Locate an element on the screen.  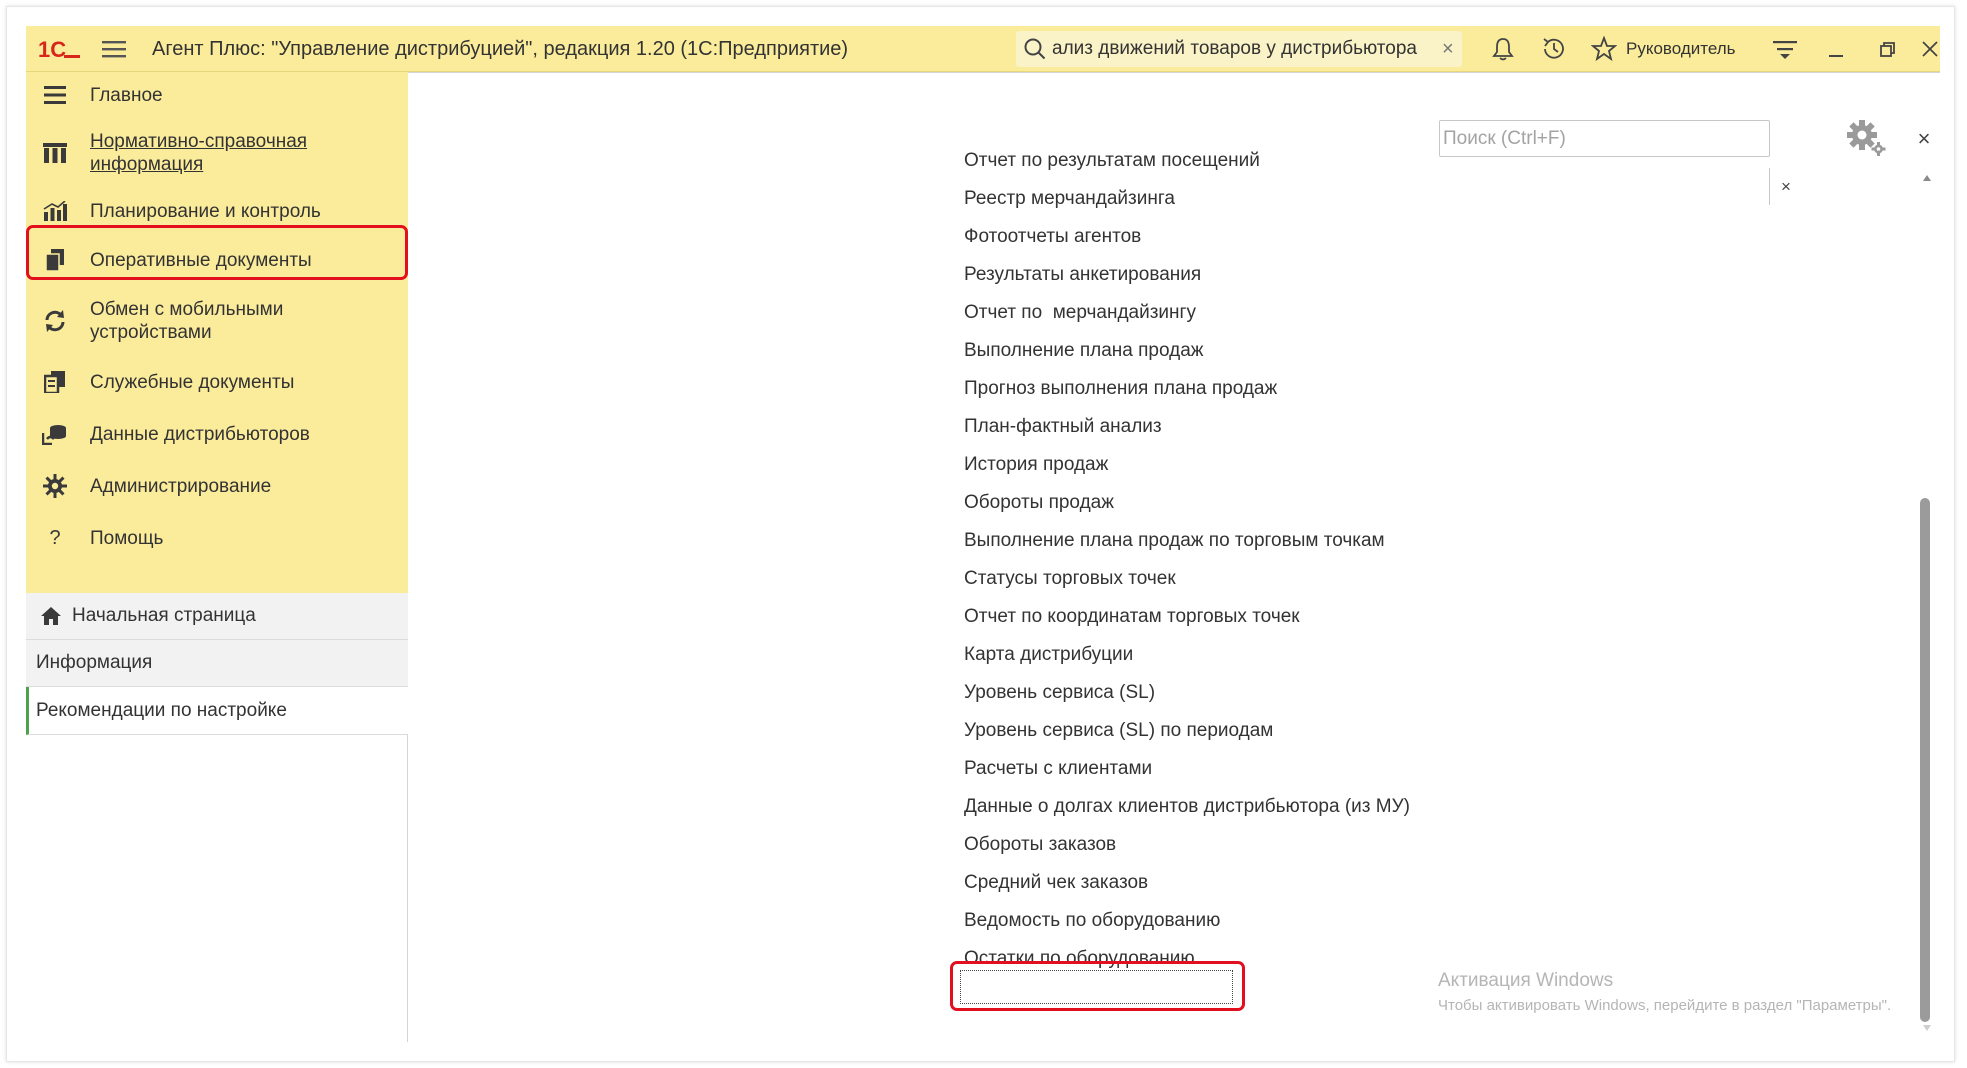
report-link: Обороты заказов is located at coordinates (1040, 845).